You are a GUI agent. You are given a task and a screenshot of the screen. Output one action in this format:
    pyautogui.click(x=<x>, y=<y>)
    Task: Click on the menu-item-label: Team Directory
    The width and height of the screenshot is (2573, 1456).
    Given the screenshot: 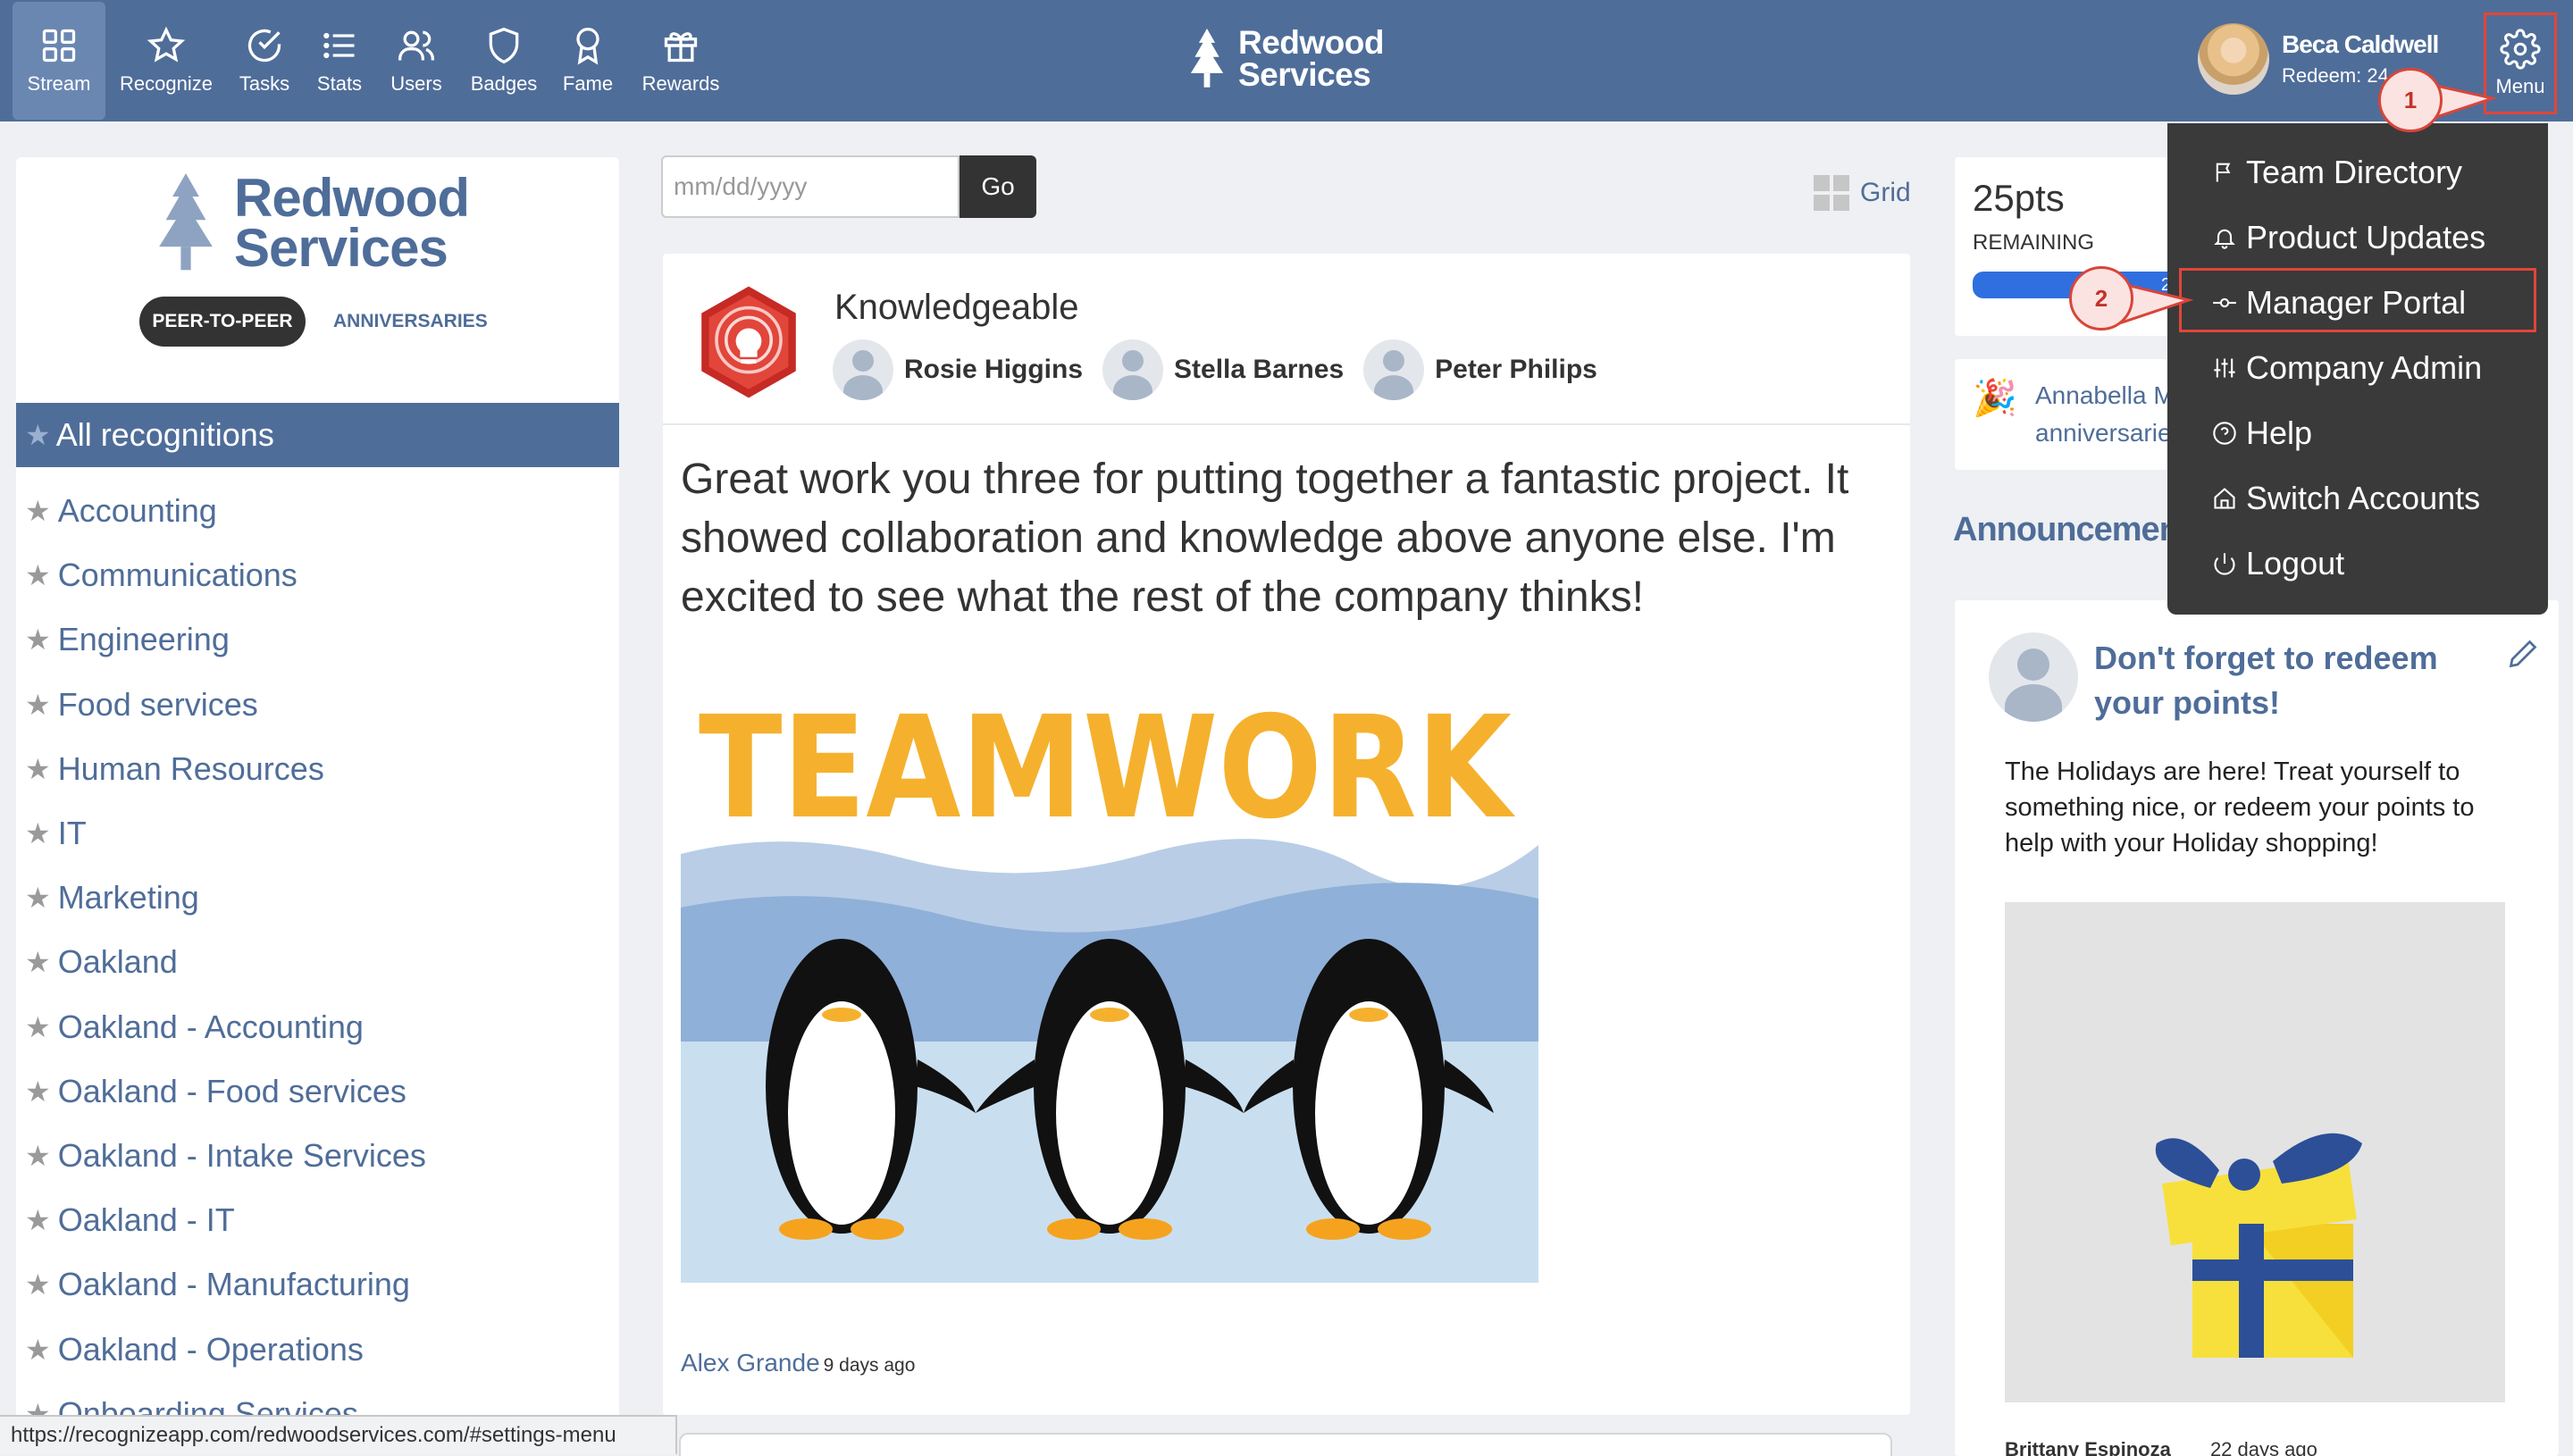 What is the action you would take?
    pyautogui.click(x=2354, y=172)
    